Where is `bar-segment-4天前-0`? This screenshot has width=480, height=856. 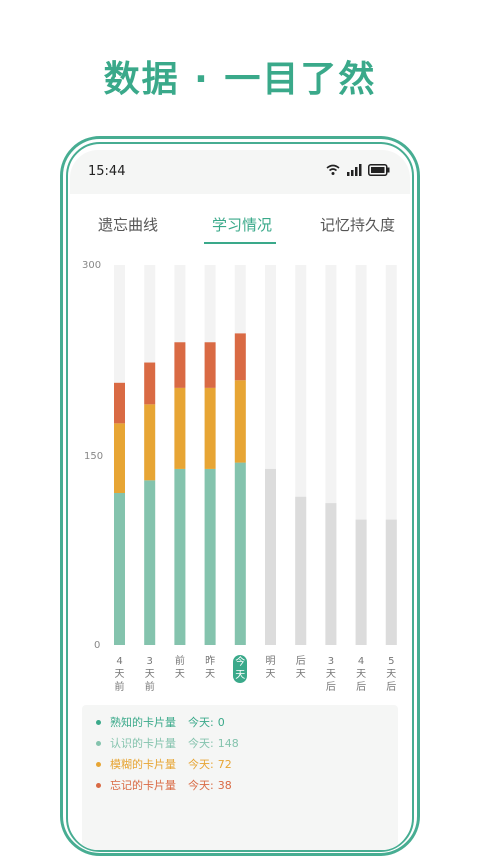 bar-segment-4天前-0 is located at coordinates (119, 569).